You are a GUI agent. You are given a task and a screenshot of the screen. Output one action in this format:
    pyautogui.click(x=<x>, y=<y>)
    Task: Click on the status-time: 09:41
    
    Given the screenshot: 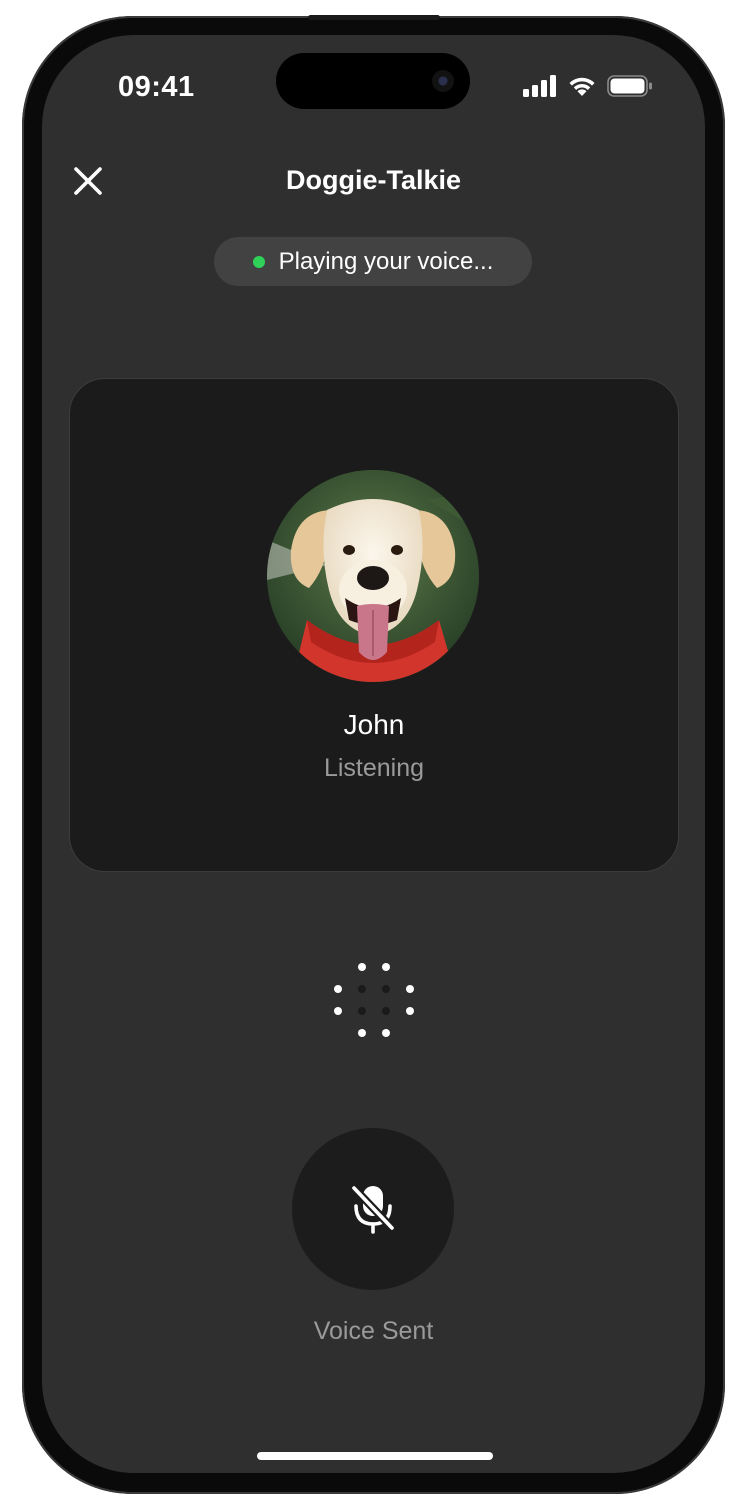 What is the action you would take?
    pyautogui.click(x=156, y=87)
    